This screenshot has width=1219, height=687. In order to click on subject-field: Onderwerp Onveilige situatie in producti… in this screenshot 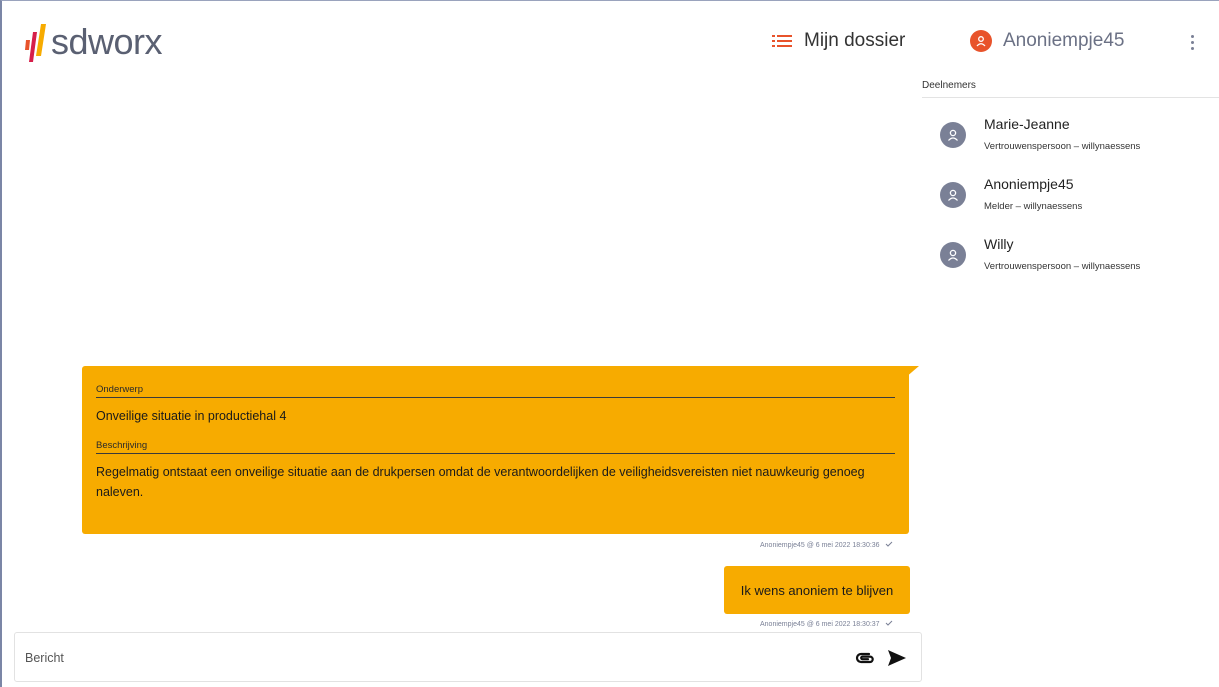, I will do `click(495, 405)`.